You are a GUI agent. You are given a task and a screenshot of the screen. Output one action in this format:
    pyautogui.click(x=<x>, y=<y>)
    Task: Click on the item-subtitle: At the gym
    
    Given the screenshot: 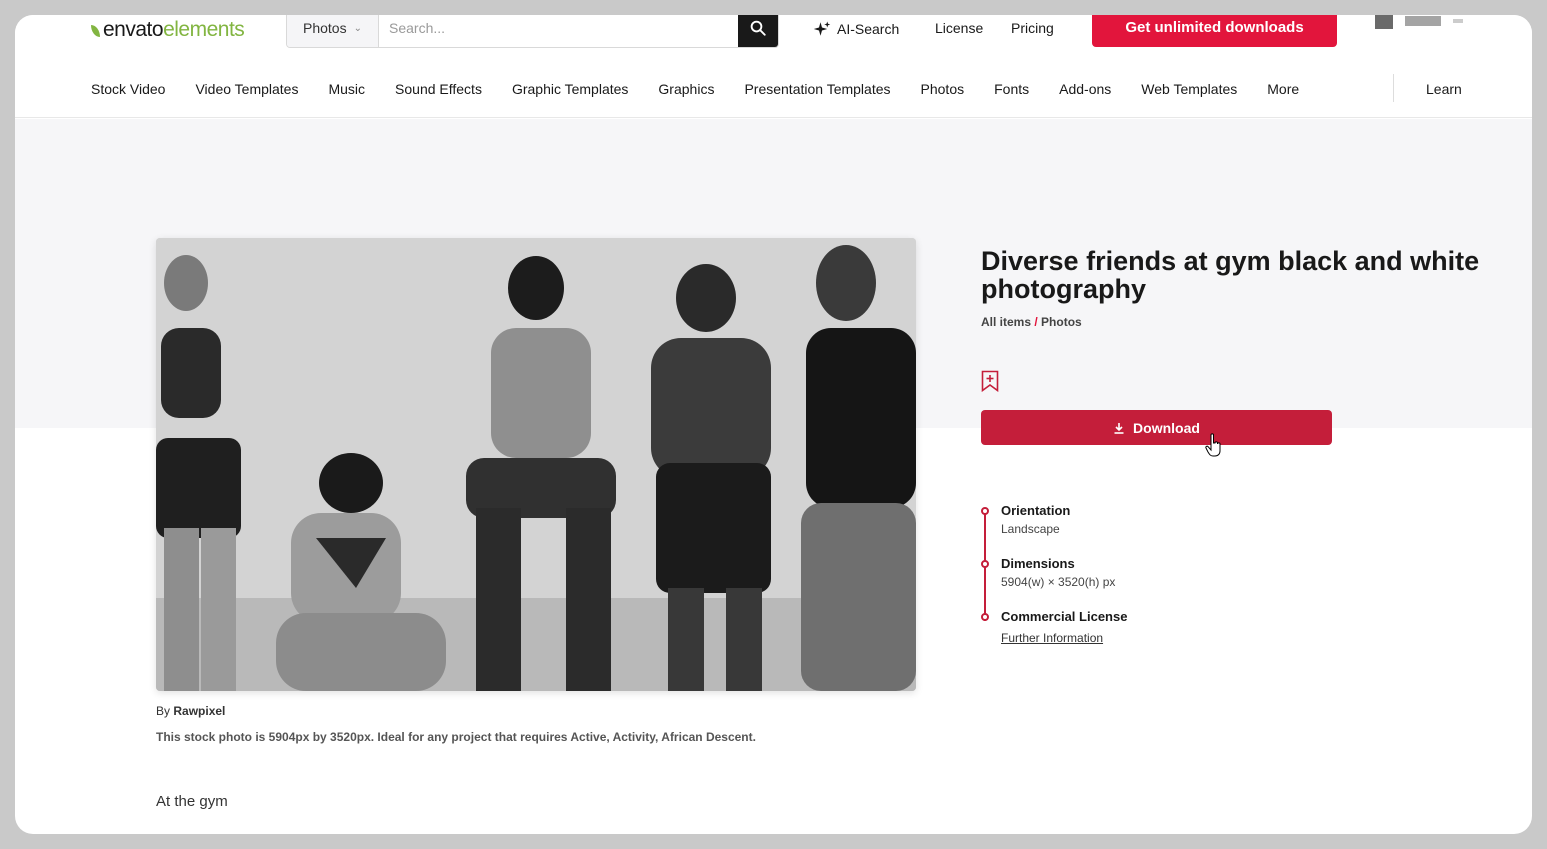 What is the action you would take?
    pyautogui.click(x=192, y=801)
    